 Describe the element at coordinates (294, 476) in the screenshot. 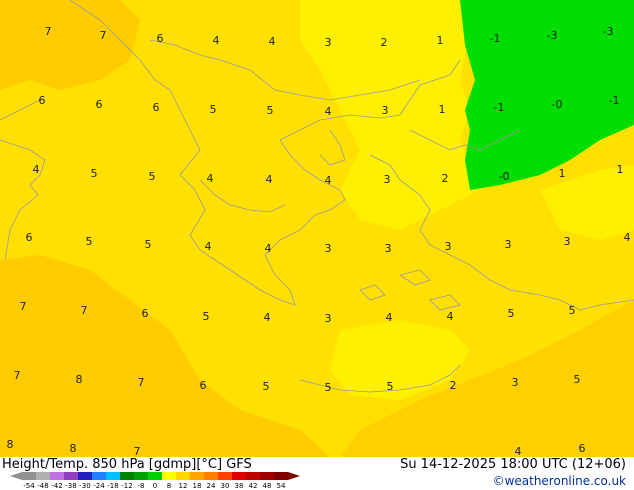

I see `legend-arrow-right` at that location.